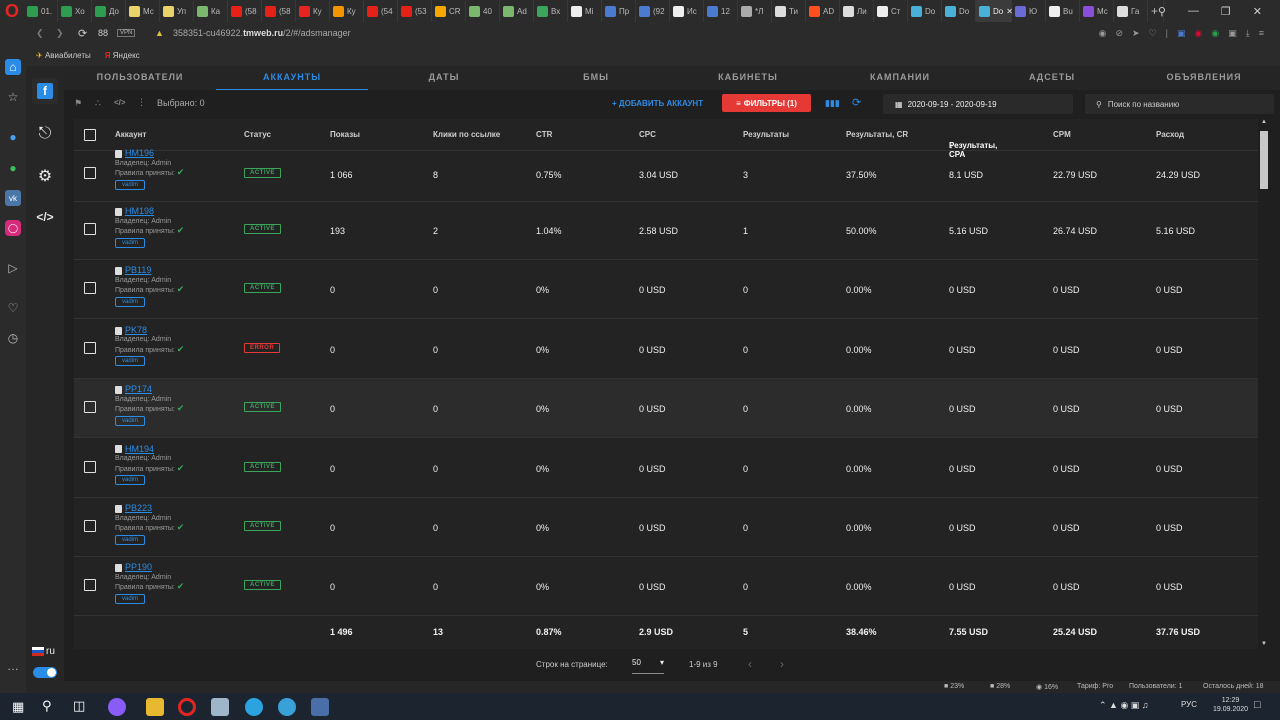 The image size is (1280, 720). Describe the element at coordinates (141, 102) in the screenshot. I see `more-vert-icon: ⋮` at that location.